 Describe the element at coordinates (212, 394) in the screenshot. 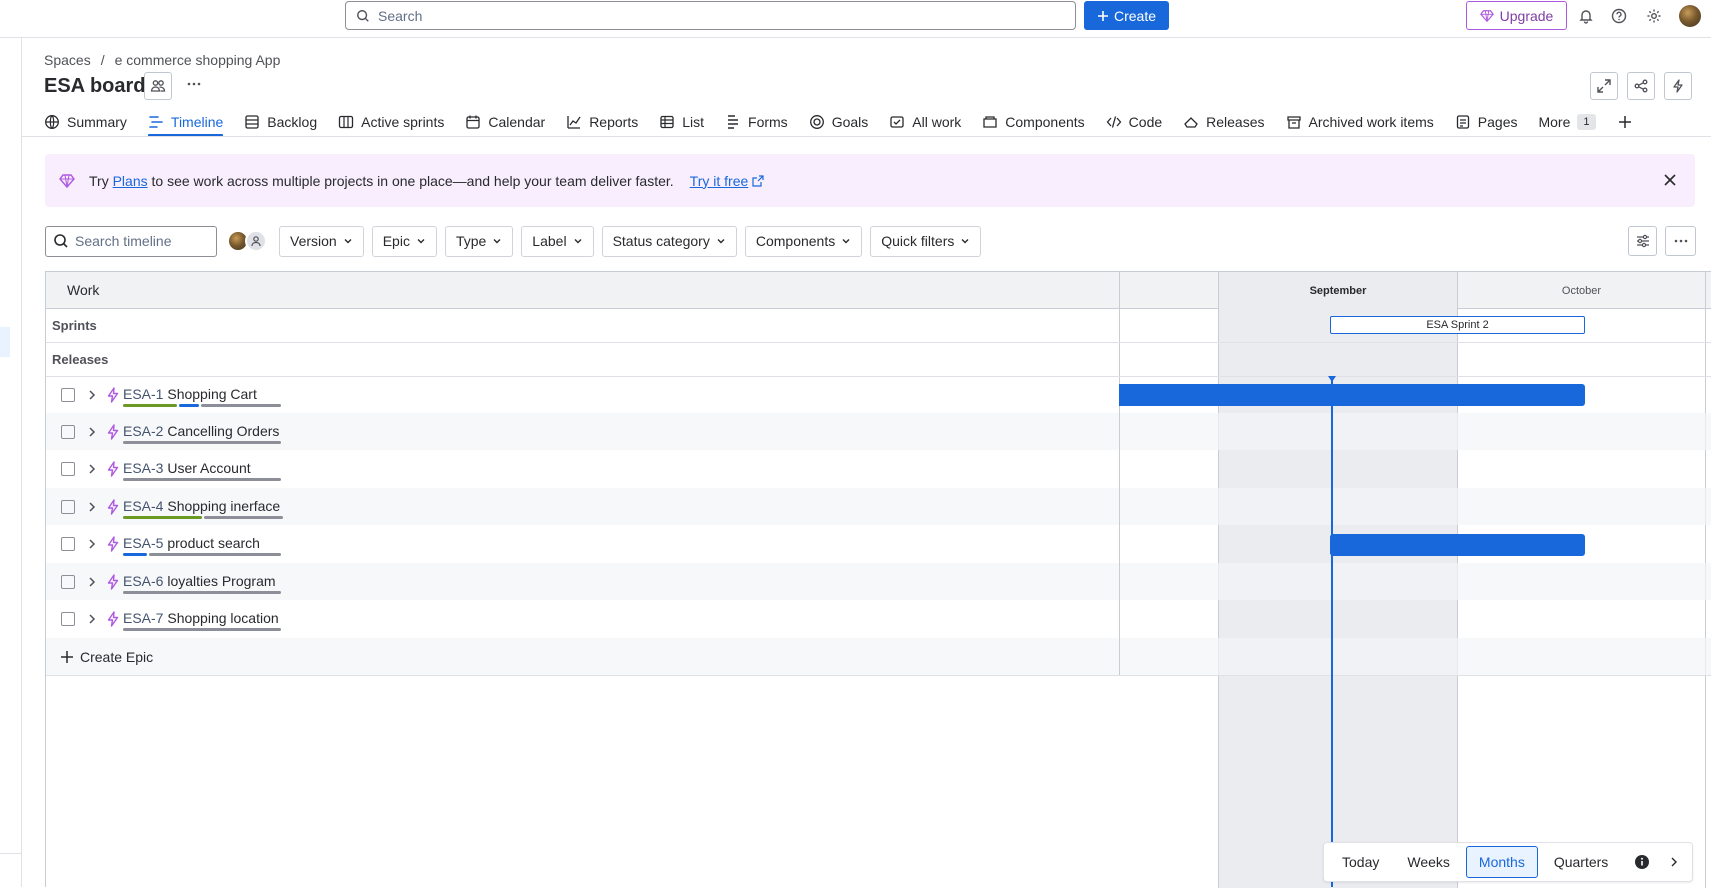

I see `epic-name: Shopping Cart` at that location.